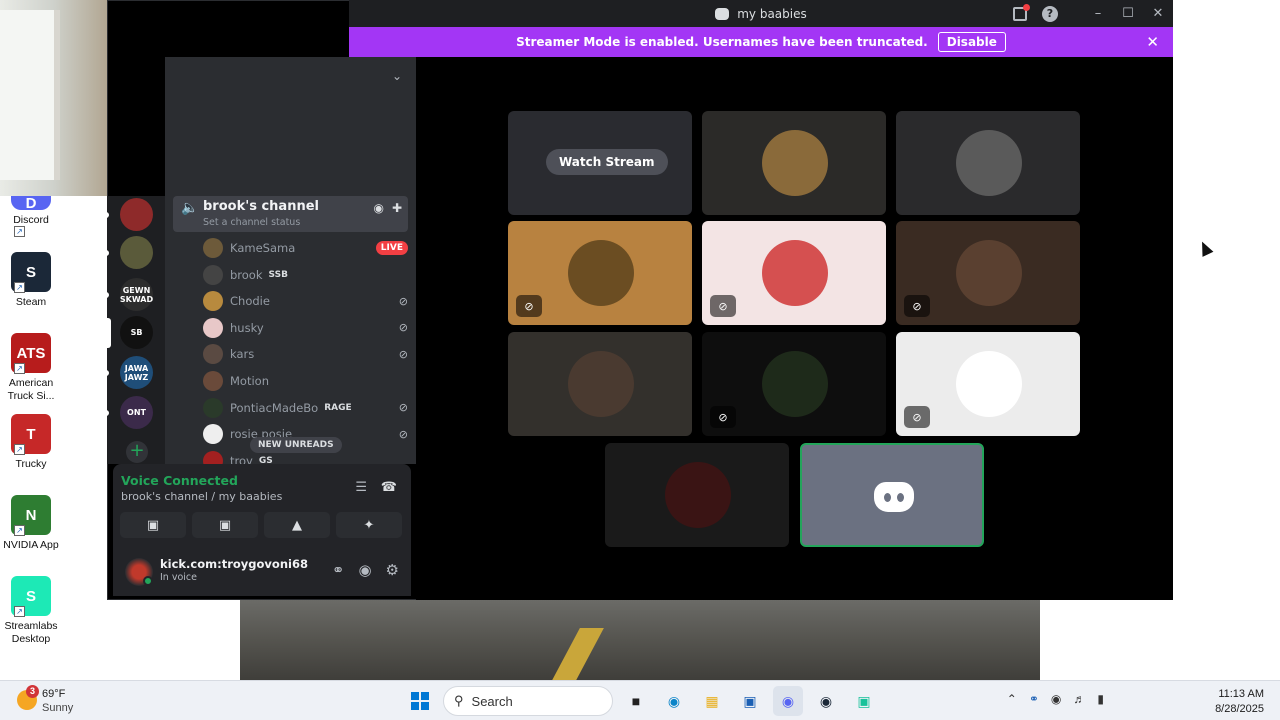 This screenshot has width=1280, height=720. What do you see at coordinates (1239, 709) in the screenshot?
I see `clock-date: 8/28/2025` at bounding box center [1239, 709].